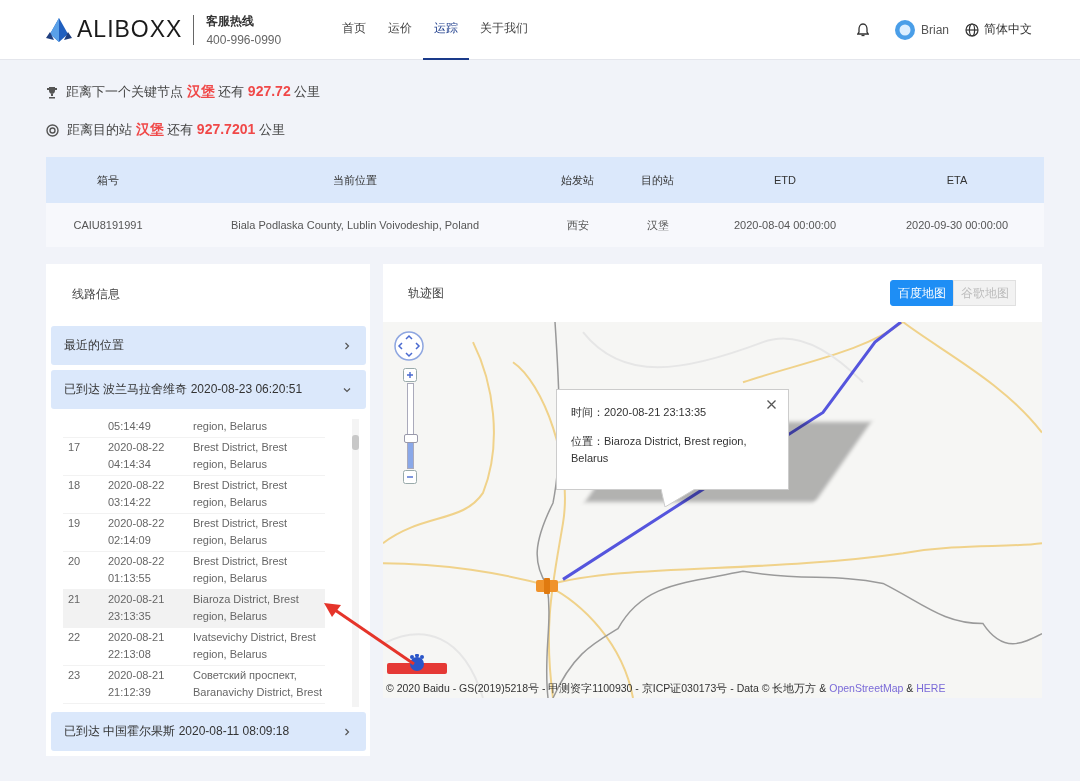 Image resolution: width=1080 pixels, height=781 pixels. I want to click on accordion-header: 已到达 波兰马拉舍维奇 2020-08-23 06:20:51, so click(208, 389).